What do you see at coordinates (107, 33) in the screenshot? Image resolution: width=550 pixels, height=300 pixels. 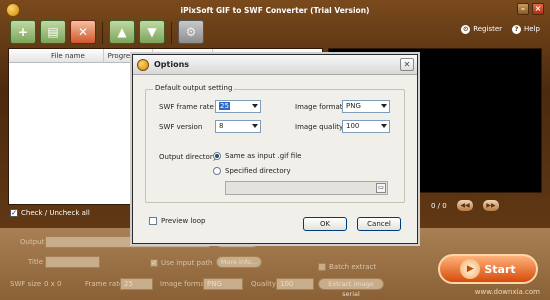 I see `toolbar: + ▤ ✕ ▲ ▼ ⚙` at bounding box center [107, 33].